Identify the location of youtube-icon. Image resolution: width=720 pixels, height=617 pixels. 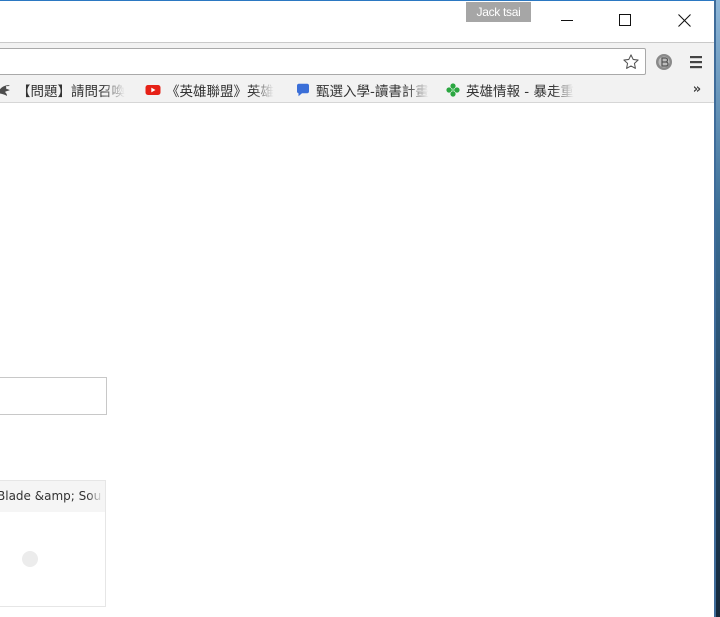
(153, 90).